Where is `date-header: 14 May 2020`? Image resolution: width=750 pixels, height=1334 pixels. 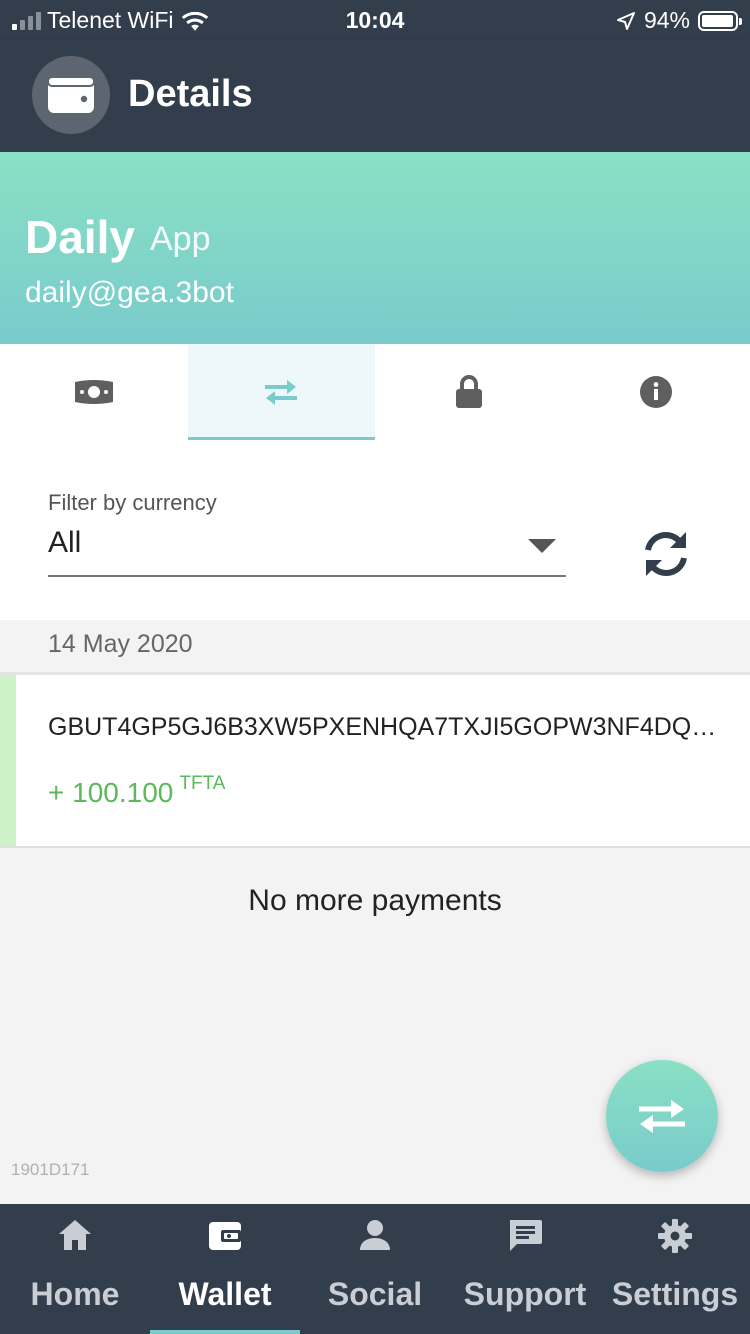 date-header: 14 May 2020 is located at coordinates (375, 646).